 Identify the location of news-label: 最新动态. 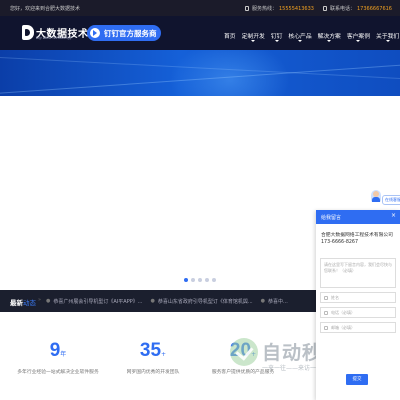
(23, 302).